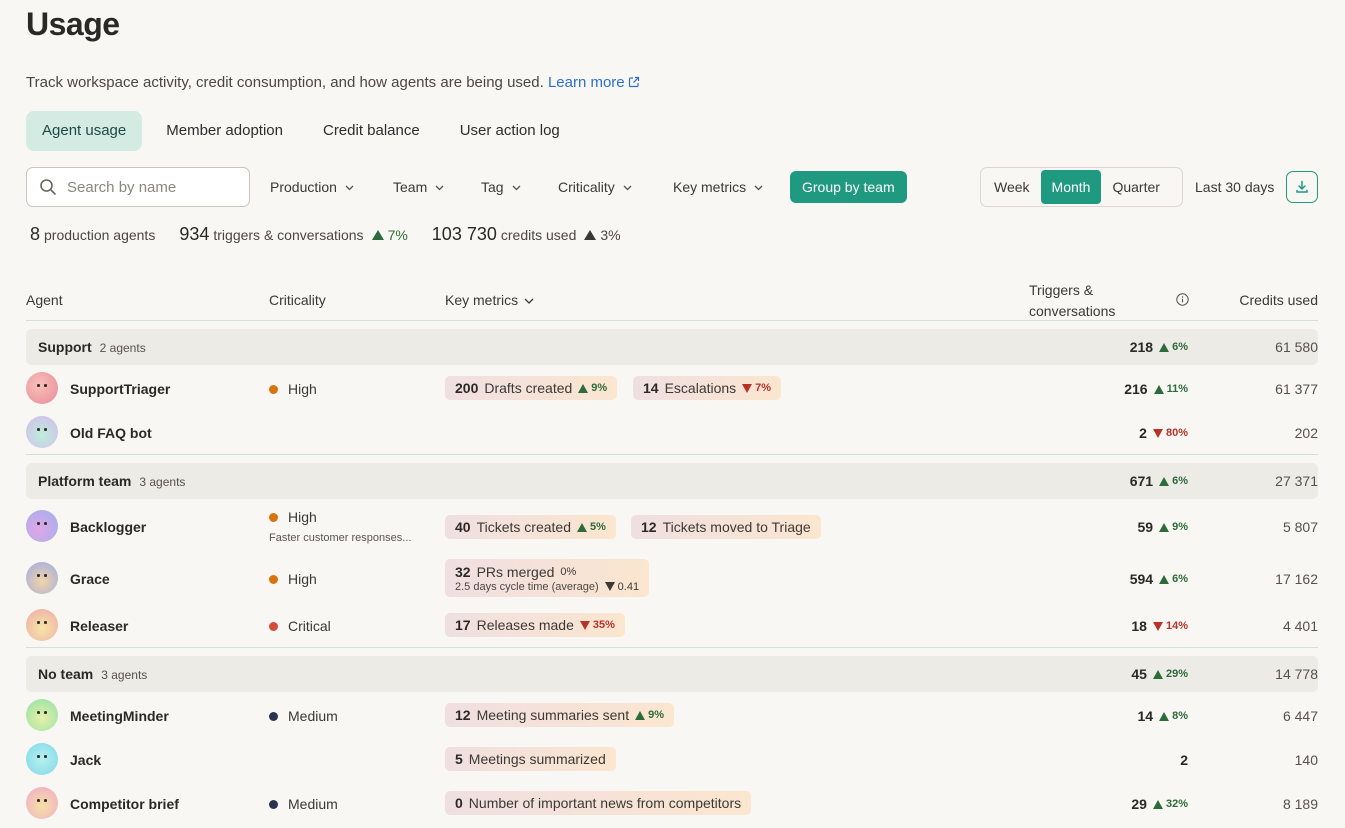 This screenshot has height=828, width=1345. I want to click on learn-more-link: Learn more, so click(594, 82).